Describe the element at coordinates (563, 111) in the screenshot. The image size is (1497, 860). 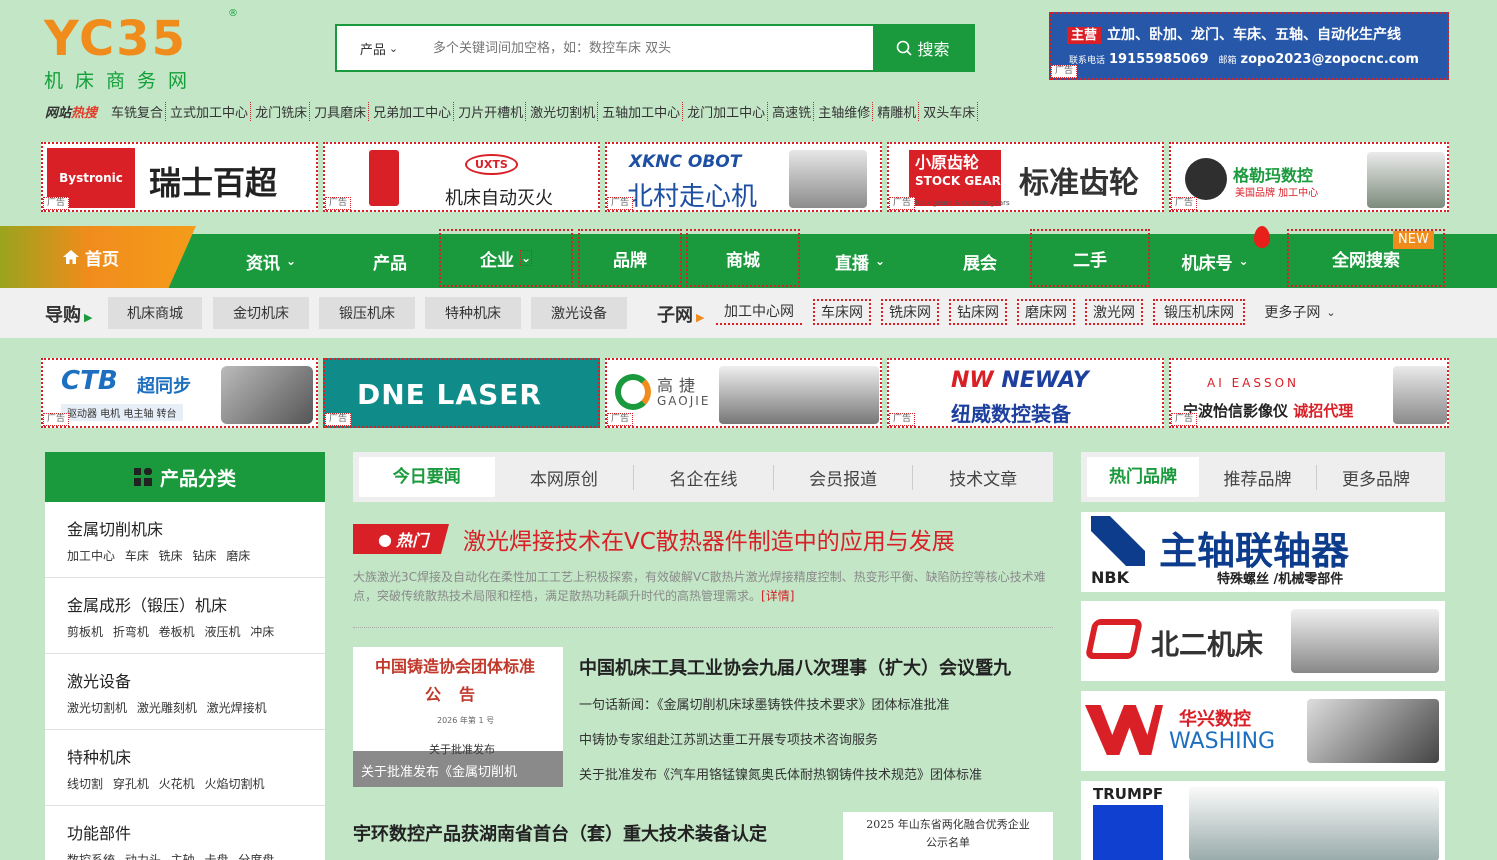
I see `hot-keyword: 激光切割机` at that location.